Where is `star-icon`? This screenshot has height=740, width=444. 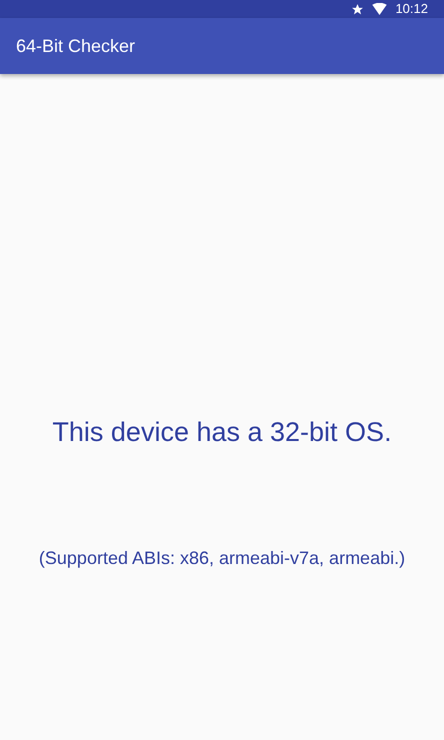
star-icon is located at coordinates (357, 9).